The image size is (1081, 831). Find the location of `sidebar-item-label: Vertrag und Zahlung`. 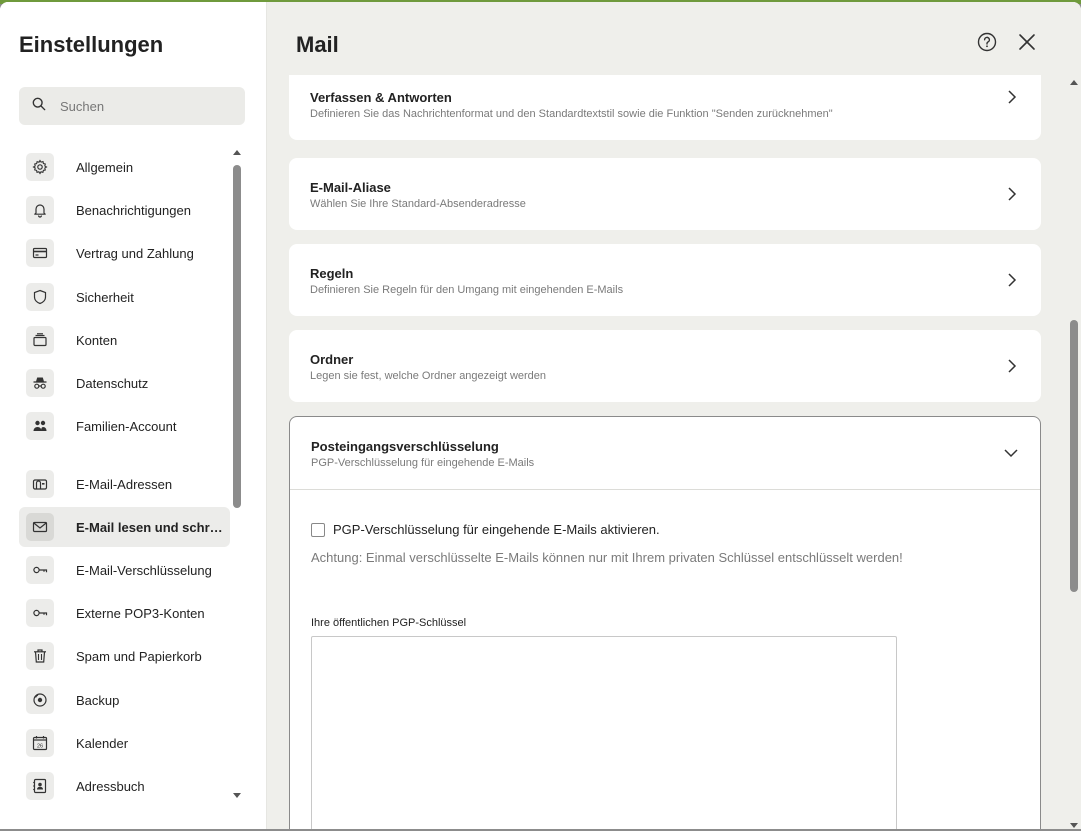

sidebar-item-label: Vertrag und Zahlung is located at coordinates (135, 253).